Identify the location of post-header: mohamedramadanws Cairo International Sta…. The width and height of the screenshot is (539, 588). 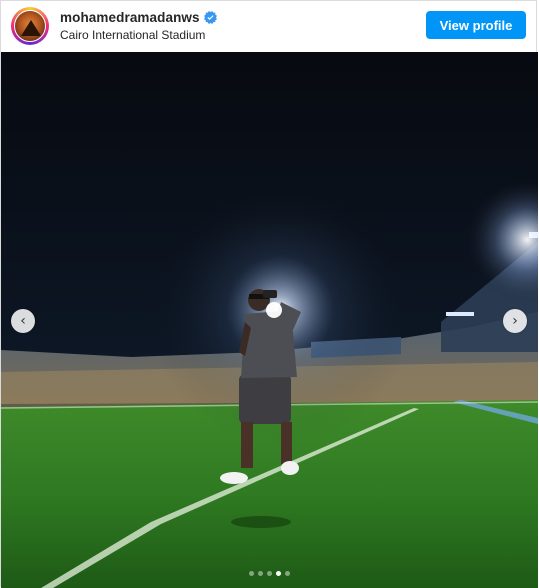
(268, 26).